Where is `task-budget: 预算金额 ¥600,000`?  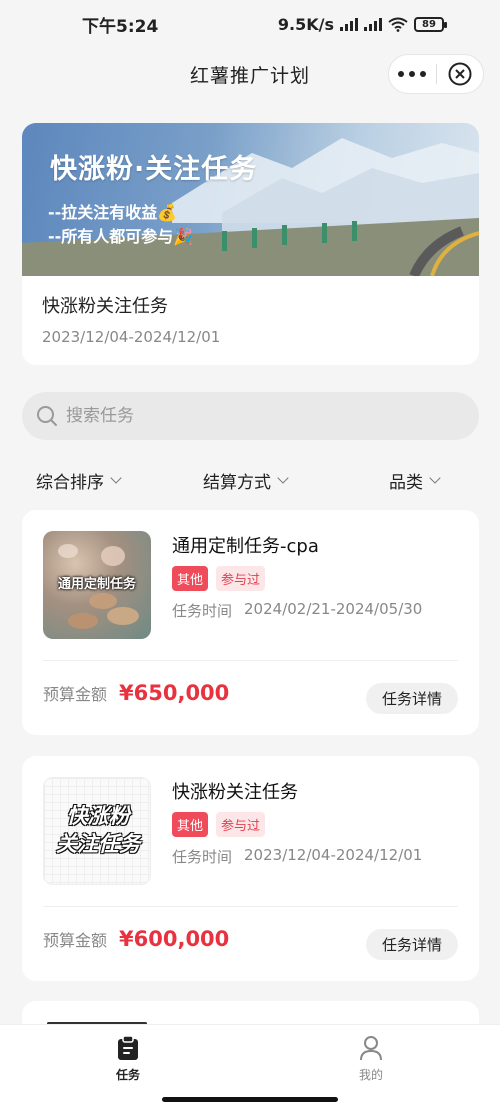 task-budget: 预算金额 ¥600,000 is located at coordinates (136, 939).